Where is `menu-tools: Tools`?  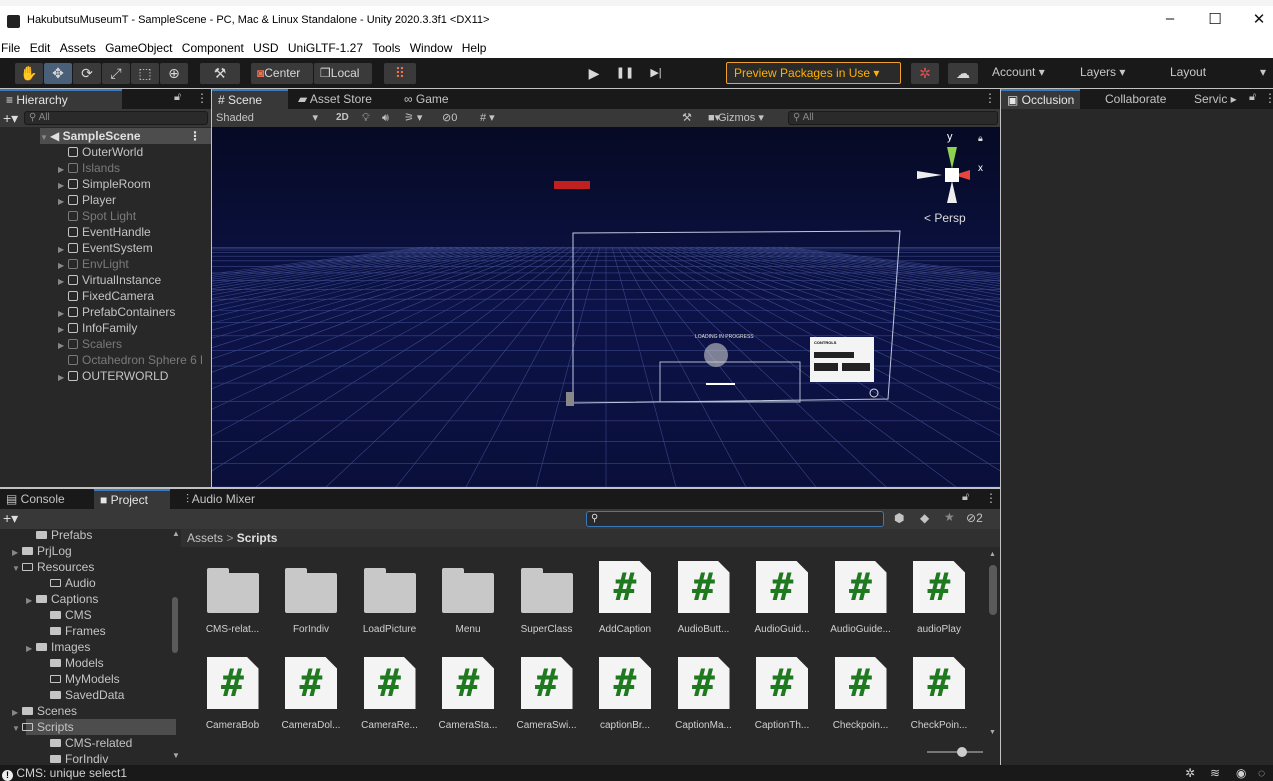 menu-tools: Tools is located at coordinates (386, 48).